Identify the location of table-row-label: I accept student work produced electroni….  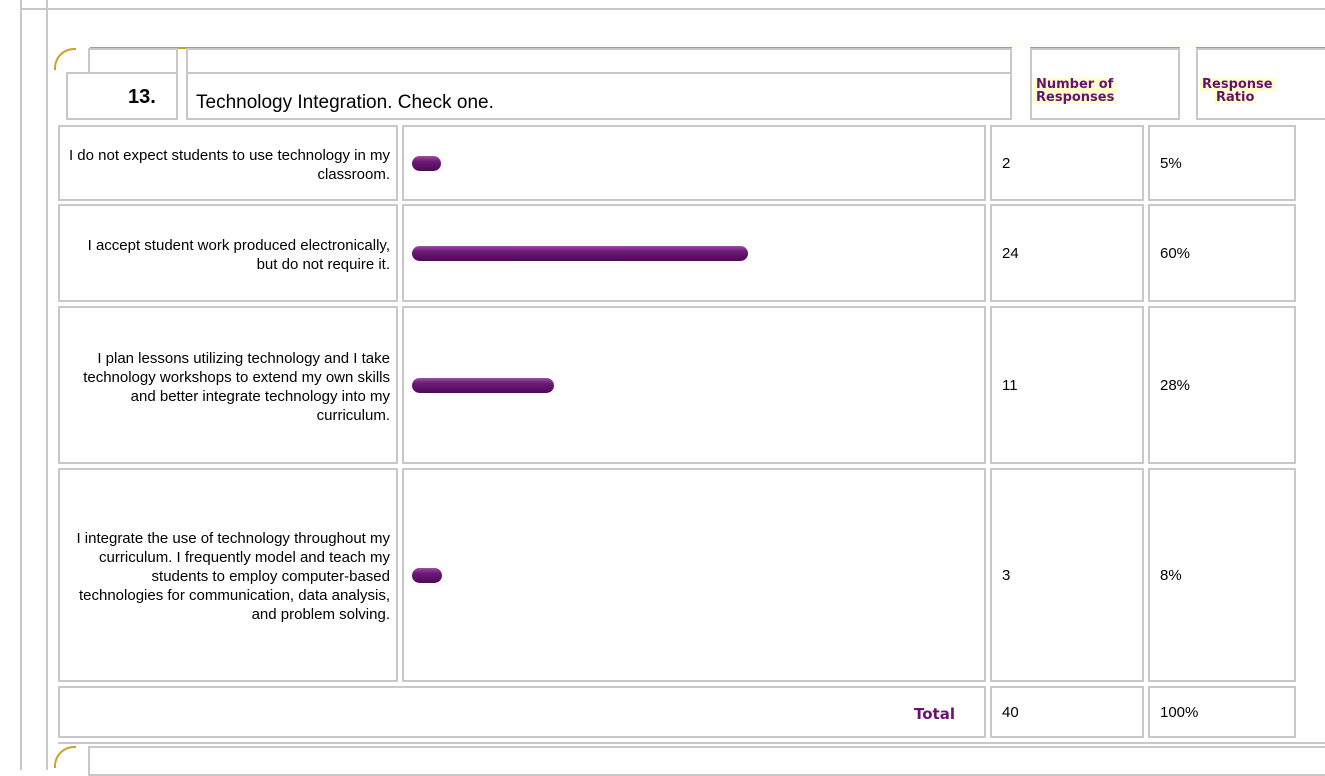
(228, 253).